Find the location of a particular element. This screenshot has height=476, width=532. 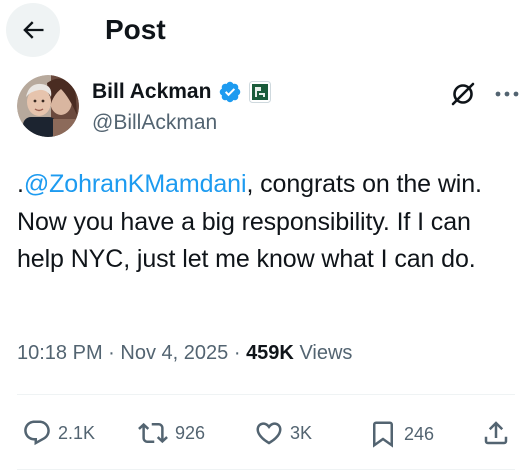

back-button is located at coordinates (33, 30).